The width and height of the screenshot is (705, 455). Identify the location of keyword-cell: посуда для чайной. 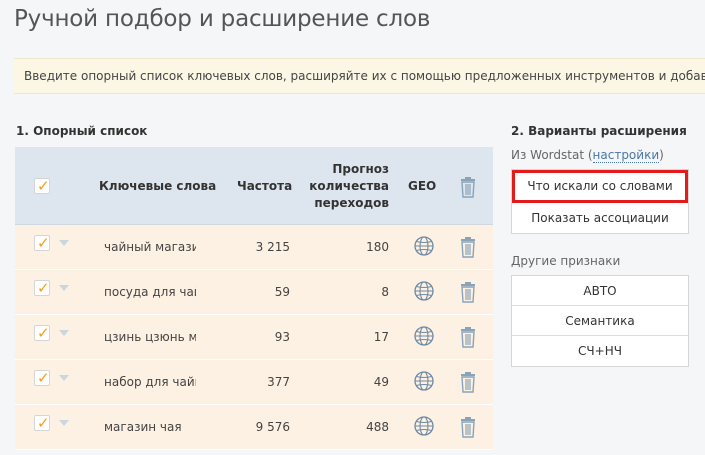
(150, 292).